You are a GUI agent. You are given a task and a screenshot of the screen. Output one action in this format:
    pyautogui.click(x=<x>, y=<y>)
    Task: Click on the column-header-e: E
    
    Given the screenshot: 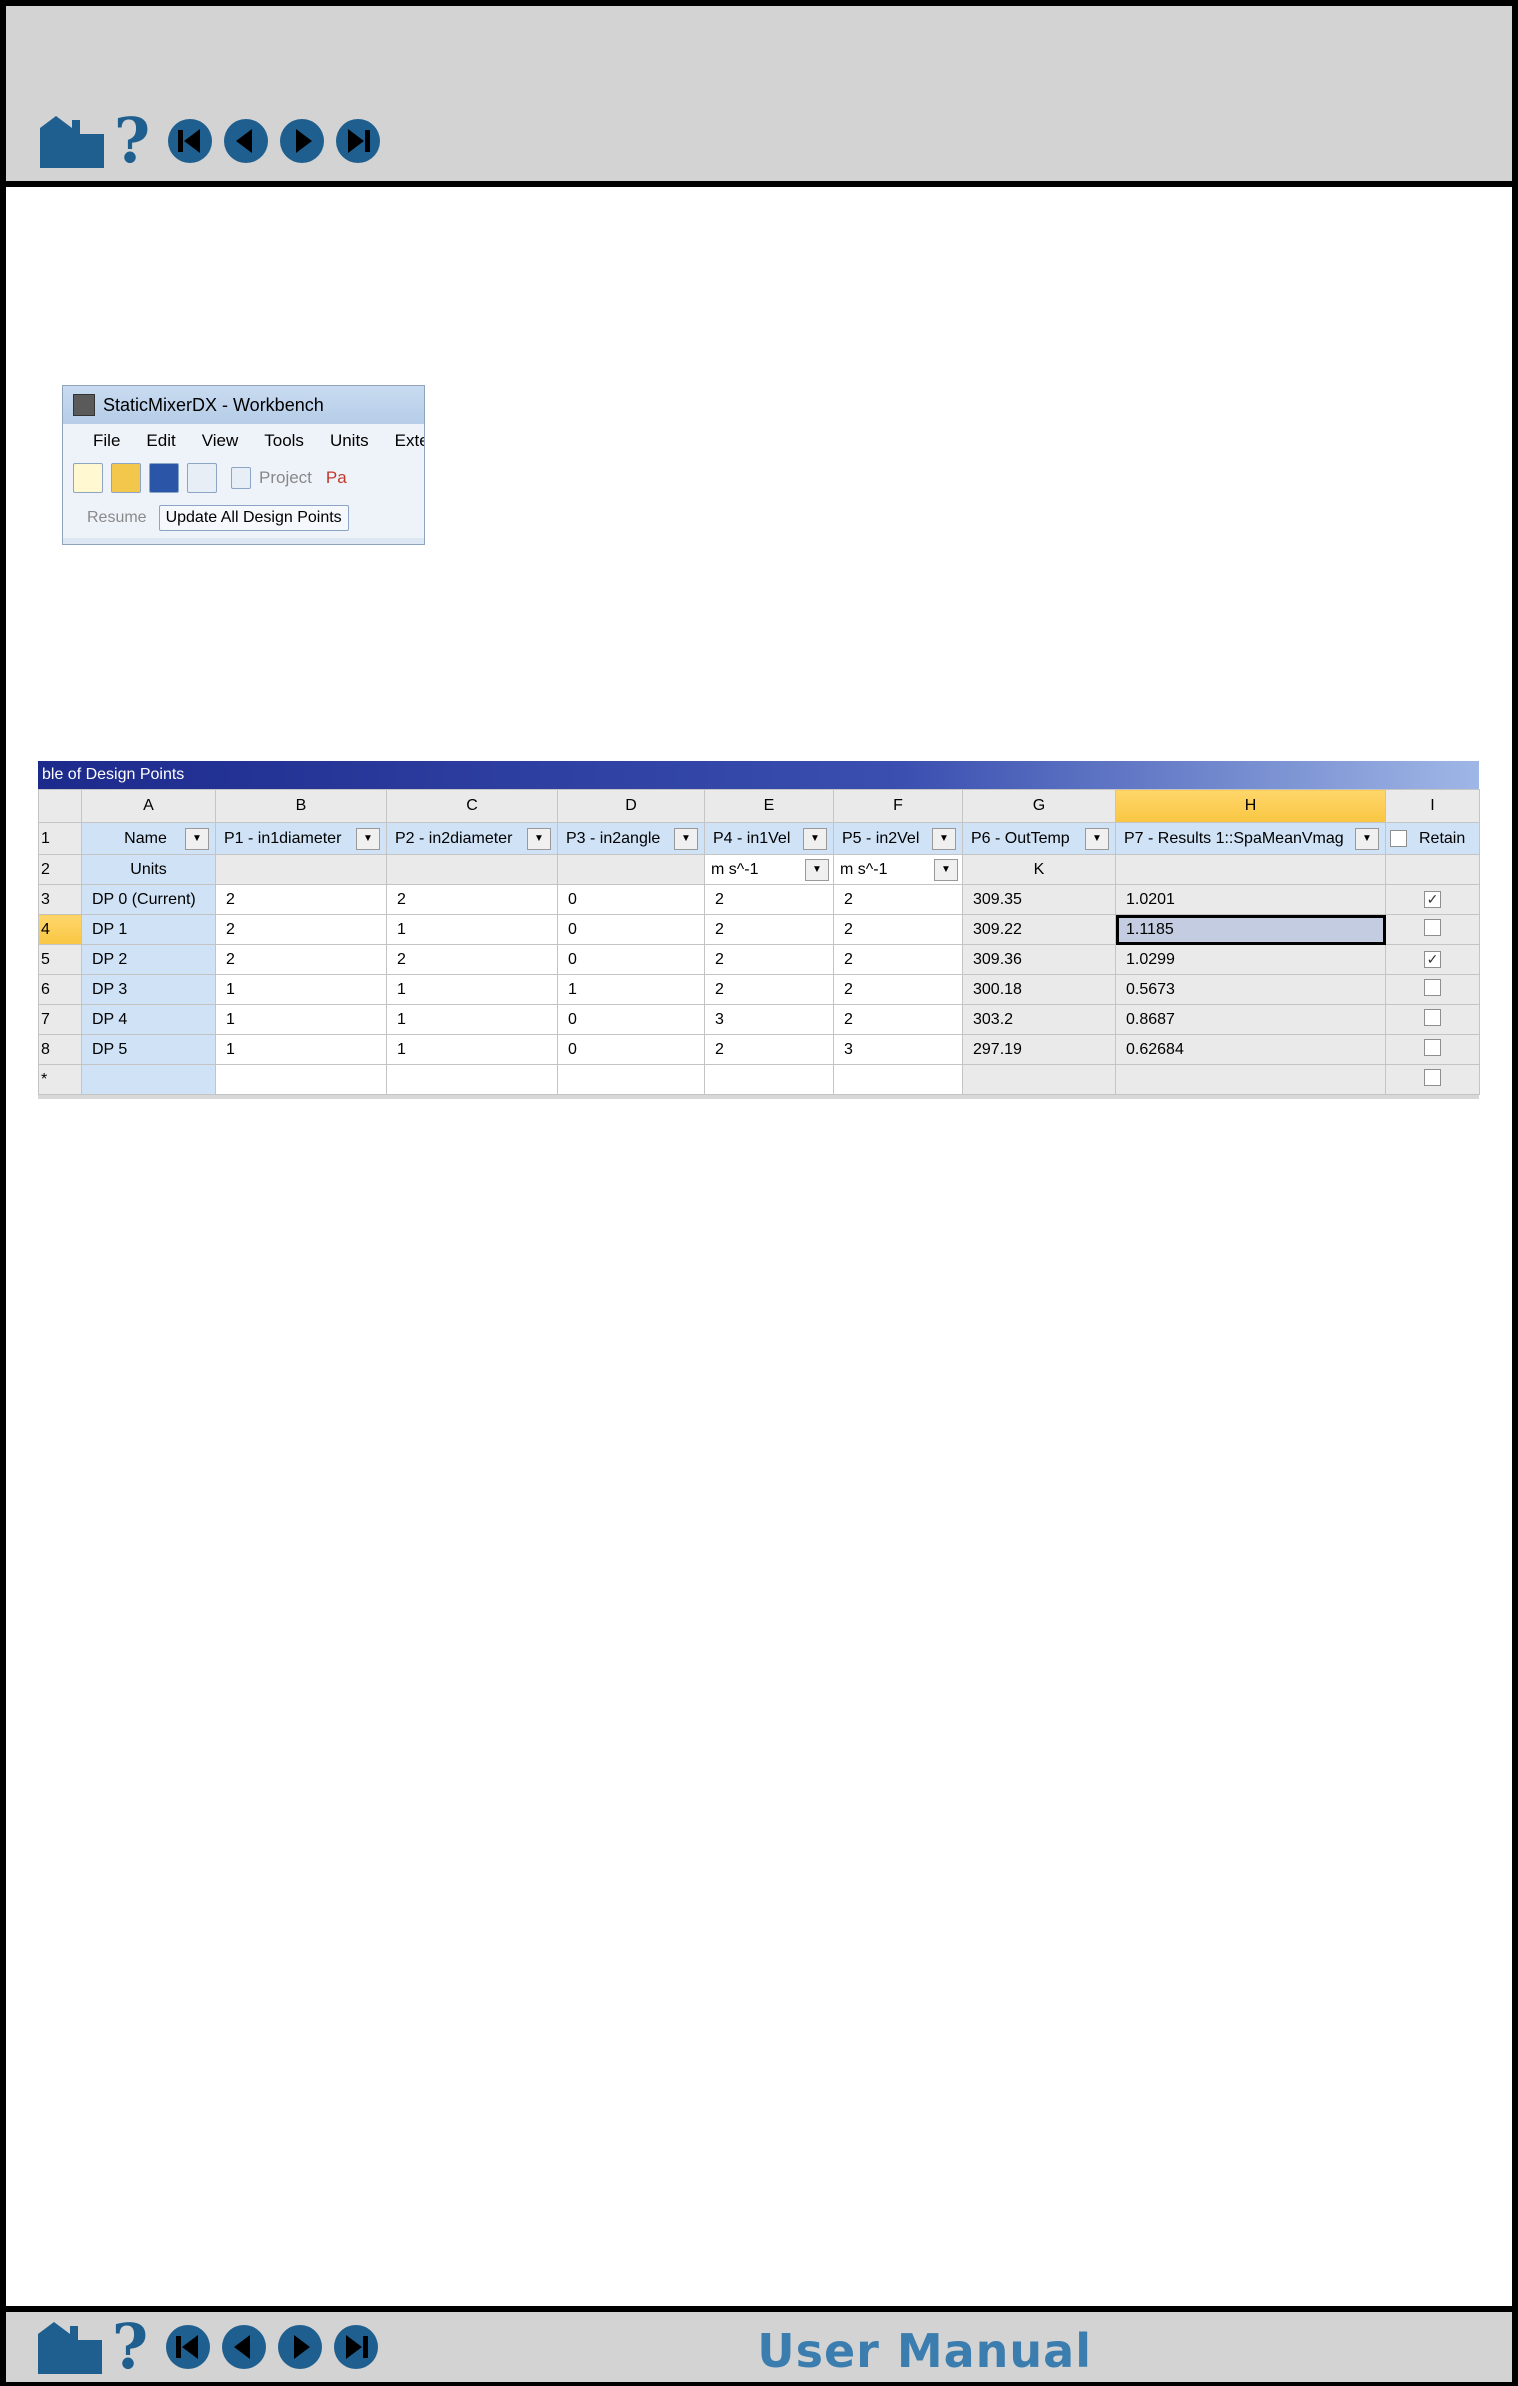 What is the action you would take?
    pyautogui.click(x=769, y=806)
    